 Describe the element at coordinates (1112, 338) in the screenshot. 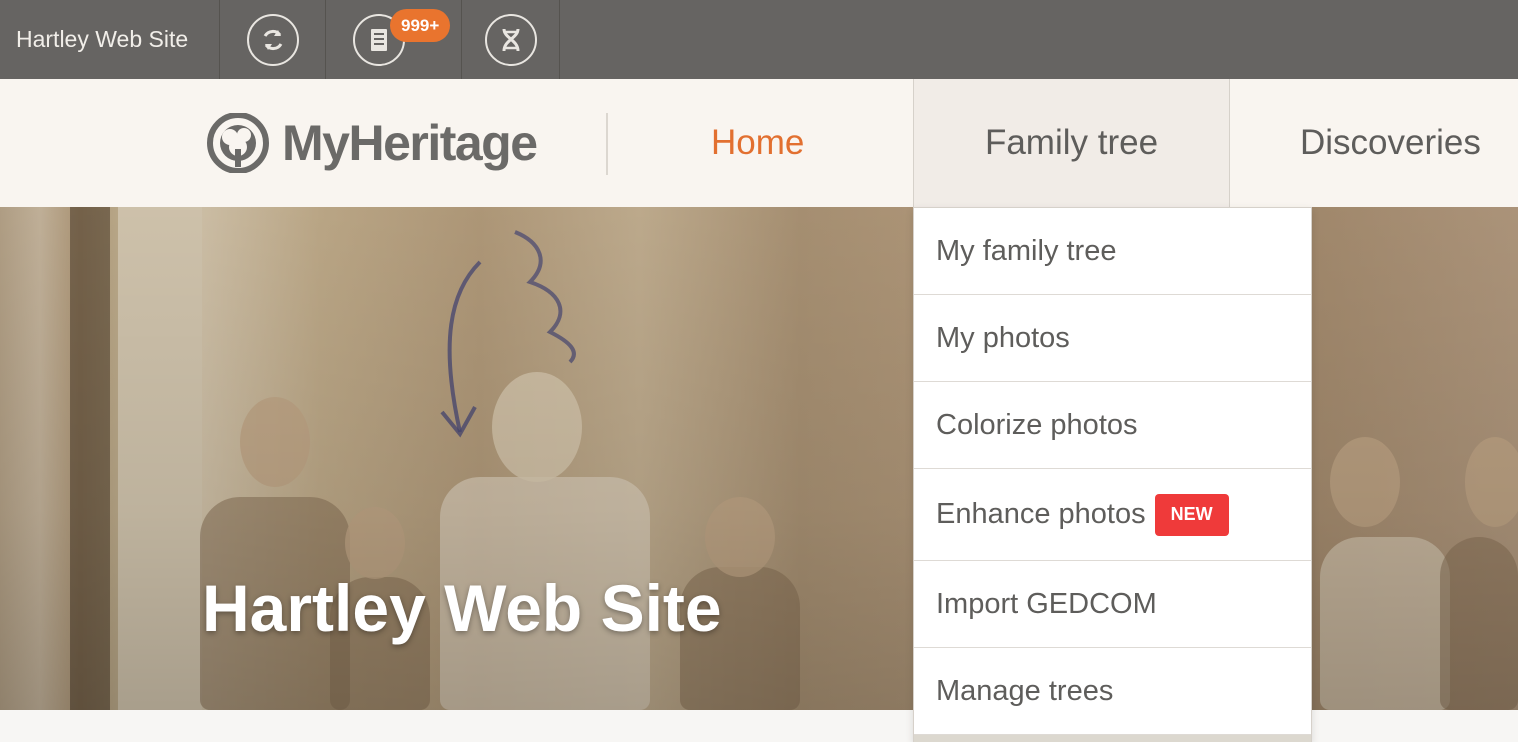

I see `menu-item-my-photos: My photos` at that location.